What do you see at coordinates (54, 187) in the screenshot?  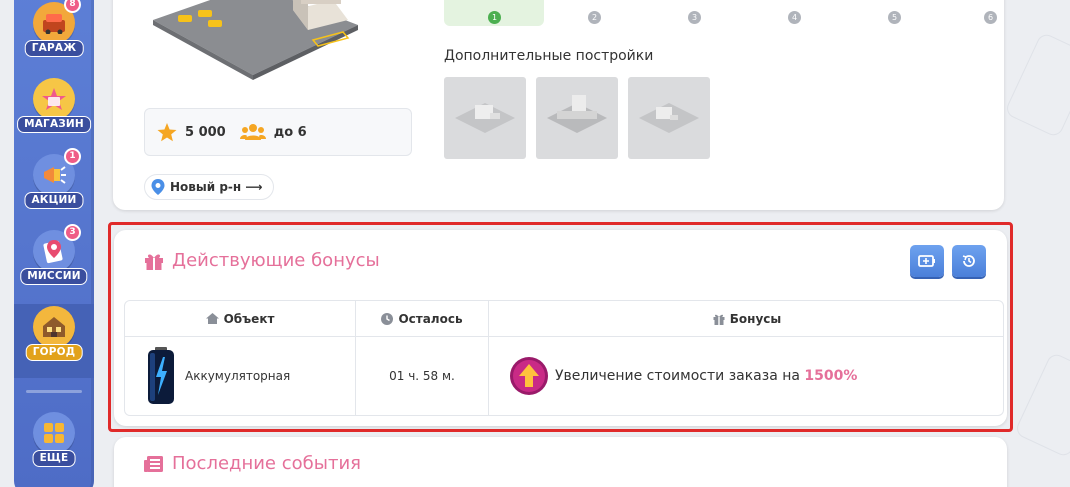 I see `sidebar-item-promotions: 1 АКЦИИ` at bounding box center [54, 187].